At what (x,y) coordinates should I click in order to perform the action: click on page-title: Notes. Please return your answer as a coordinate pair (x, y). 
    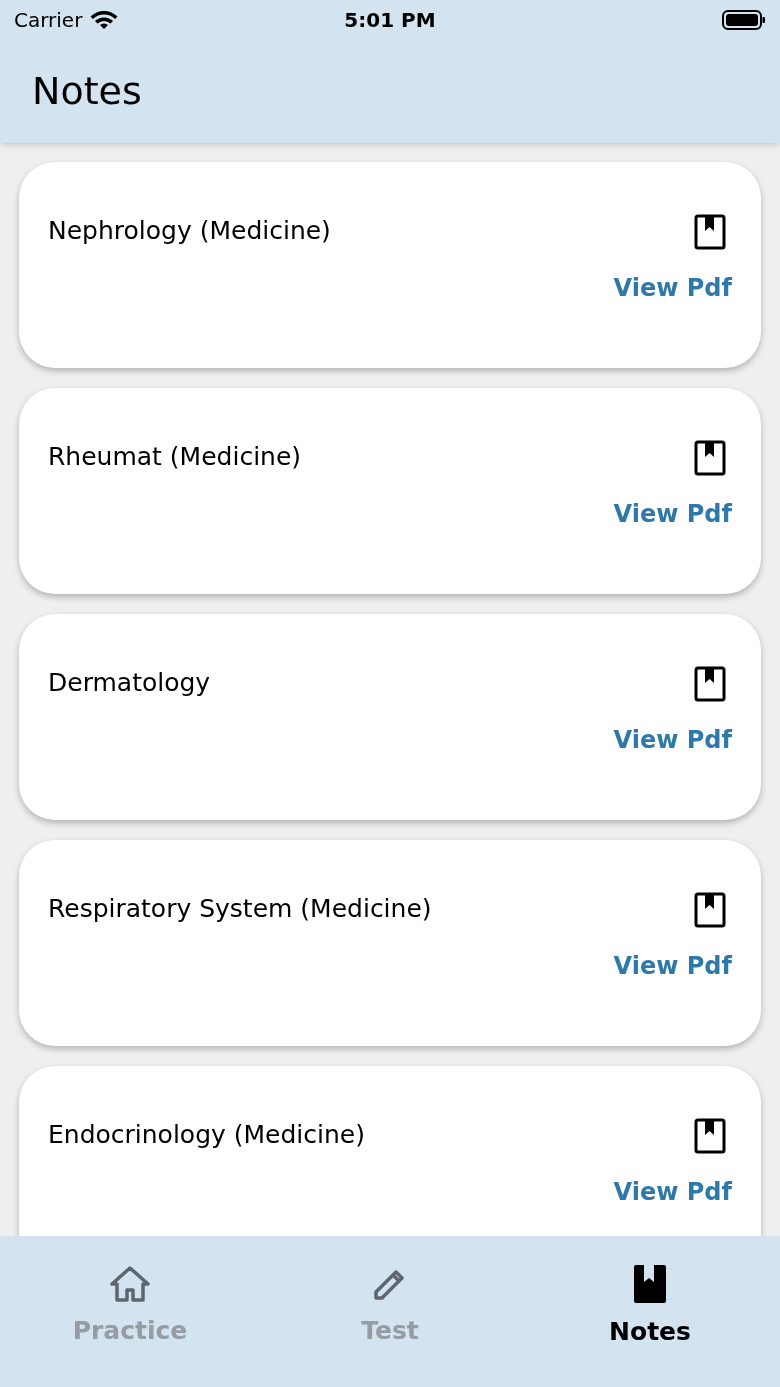
    Looking at the image, I should click on (87, 91).